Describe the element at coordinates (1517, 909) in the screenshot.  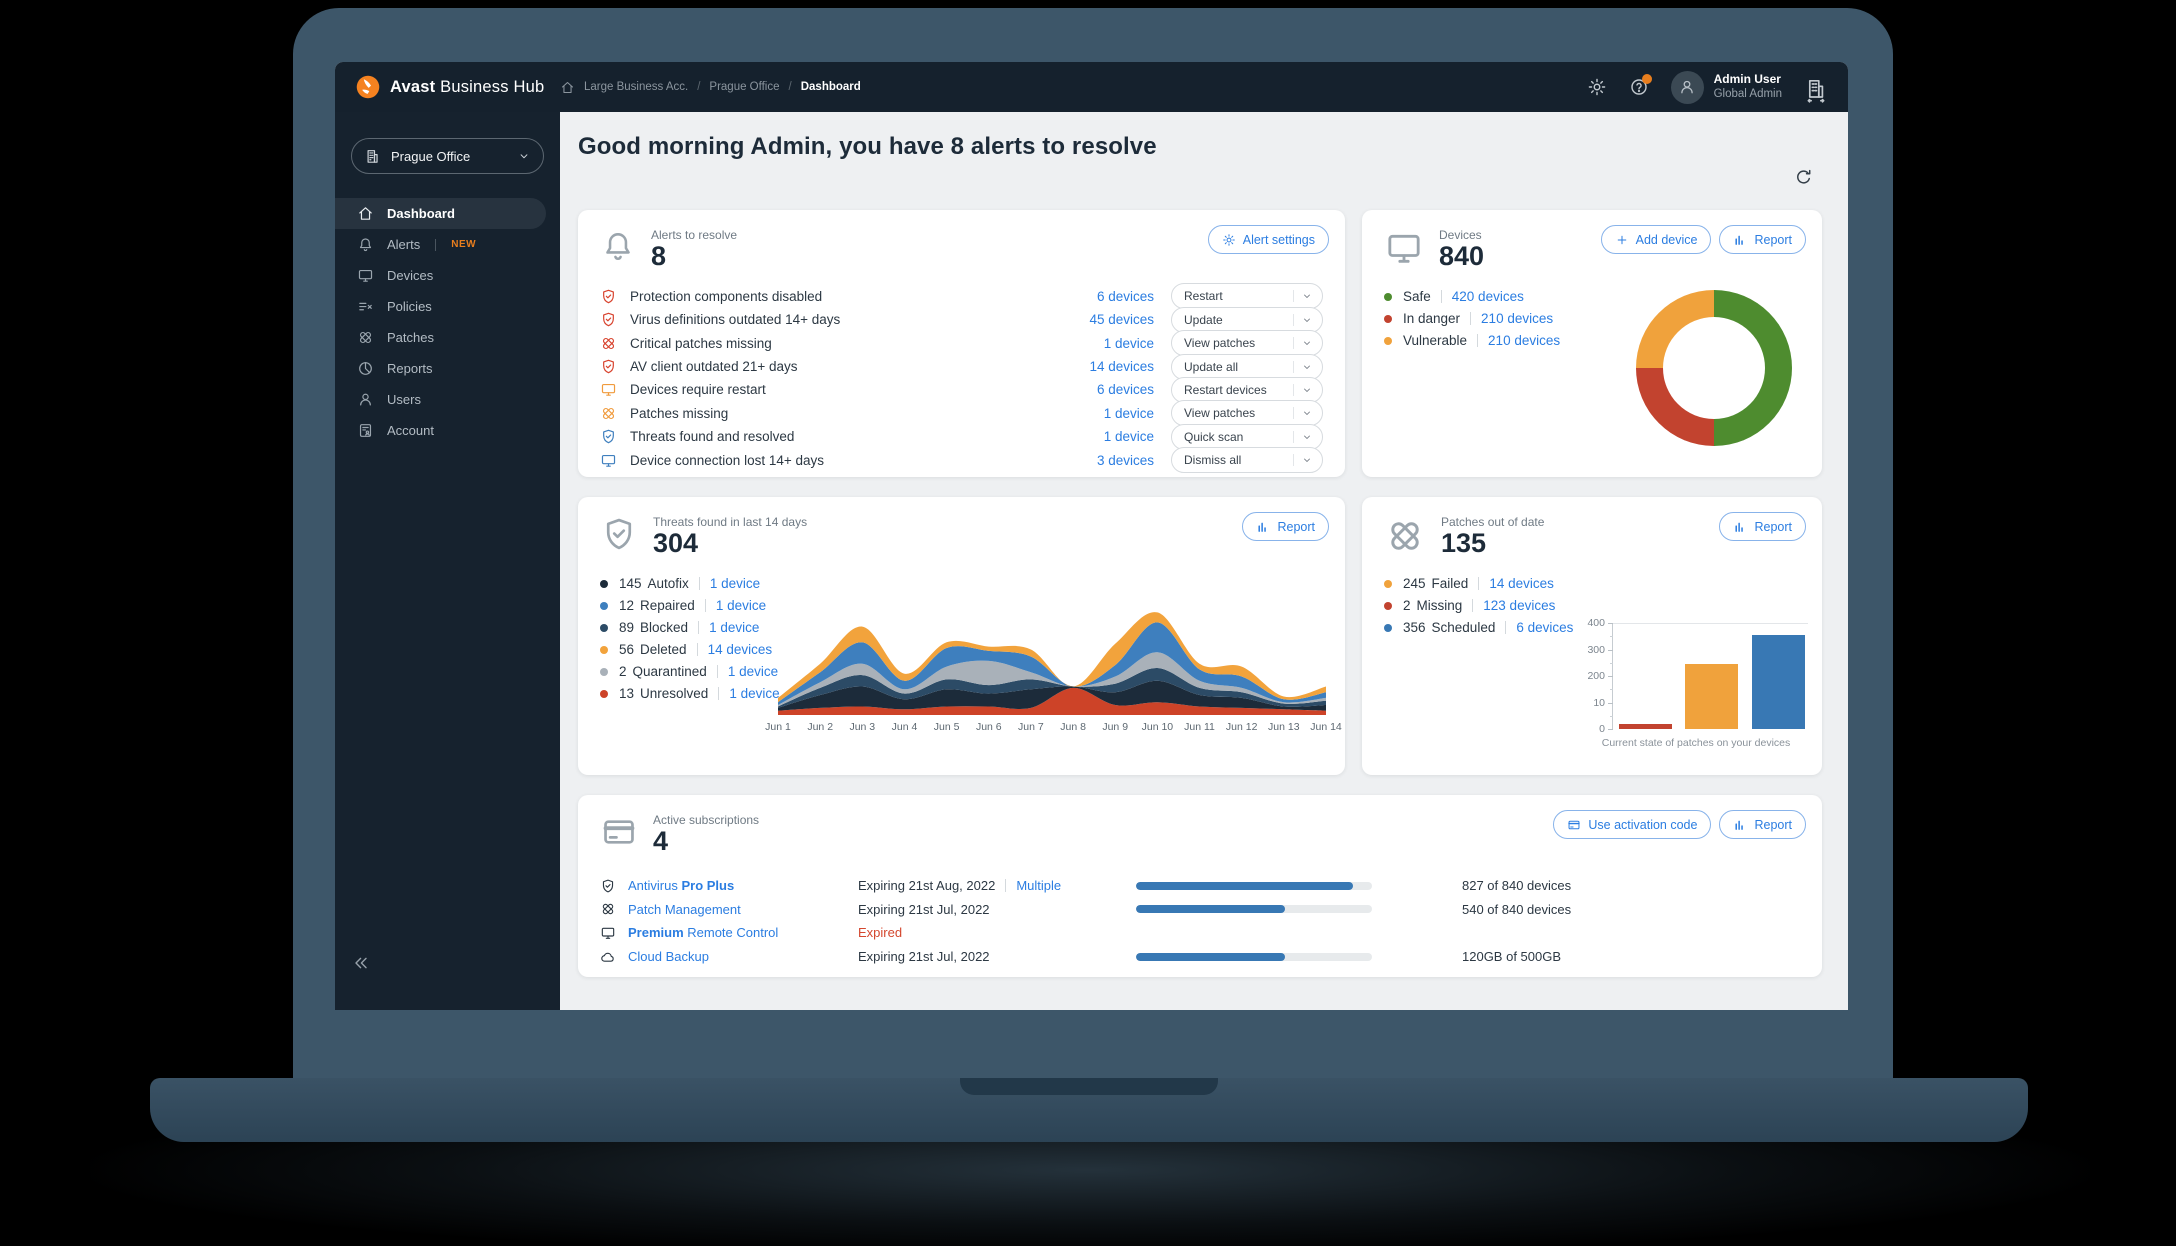
I see `subscription-usage: 540 of 840 devices` at that location.